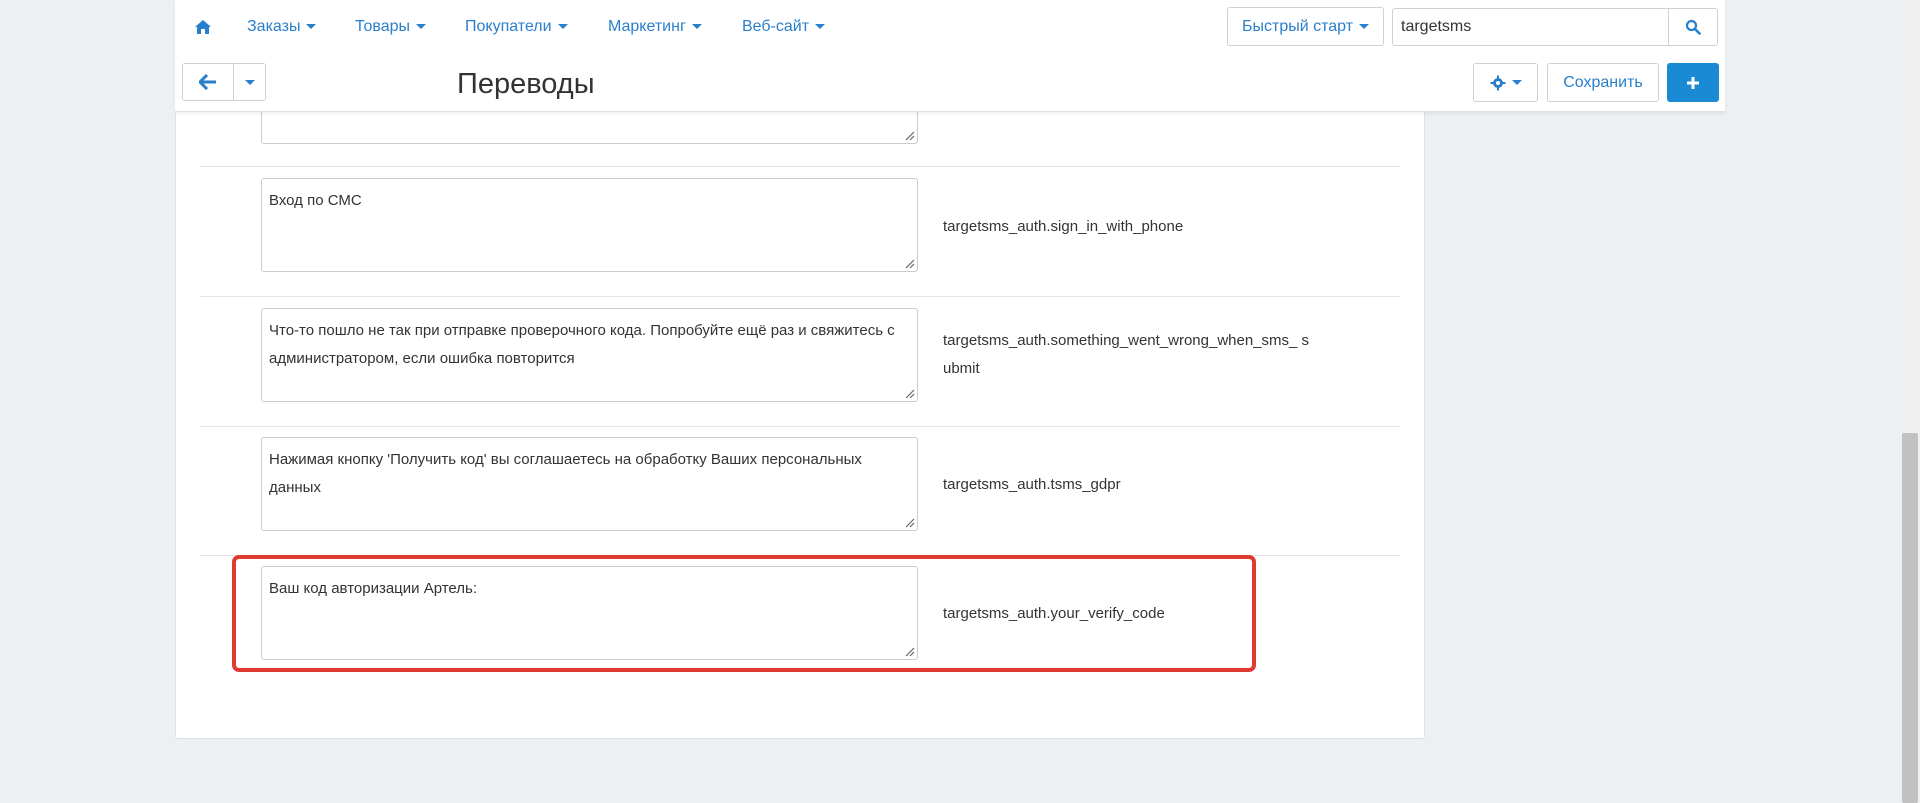 The width and height of the screenshot is (1920, 803). What do you see at coordinates (383, 26) in the screenshot?
I see `nav-products-label: Товары` at bounding box center [383, 26].